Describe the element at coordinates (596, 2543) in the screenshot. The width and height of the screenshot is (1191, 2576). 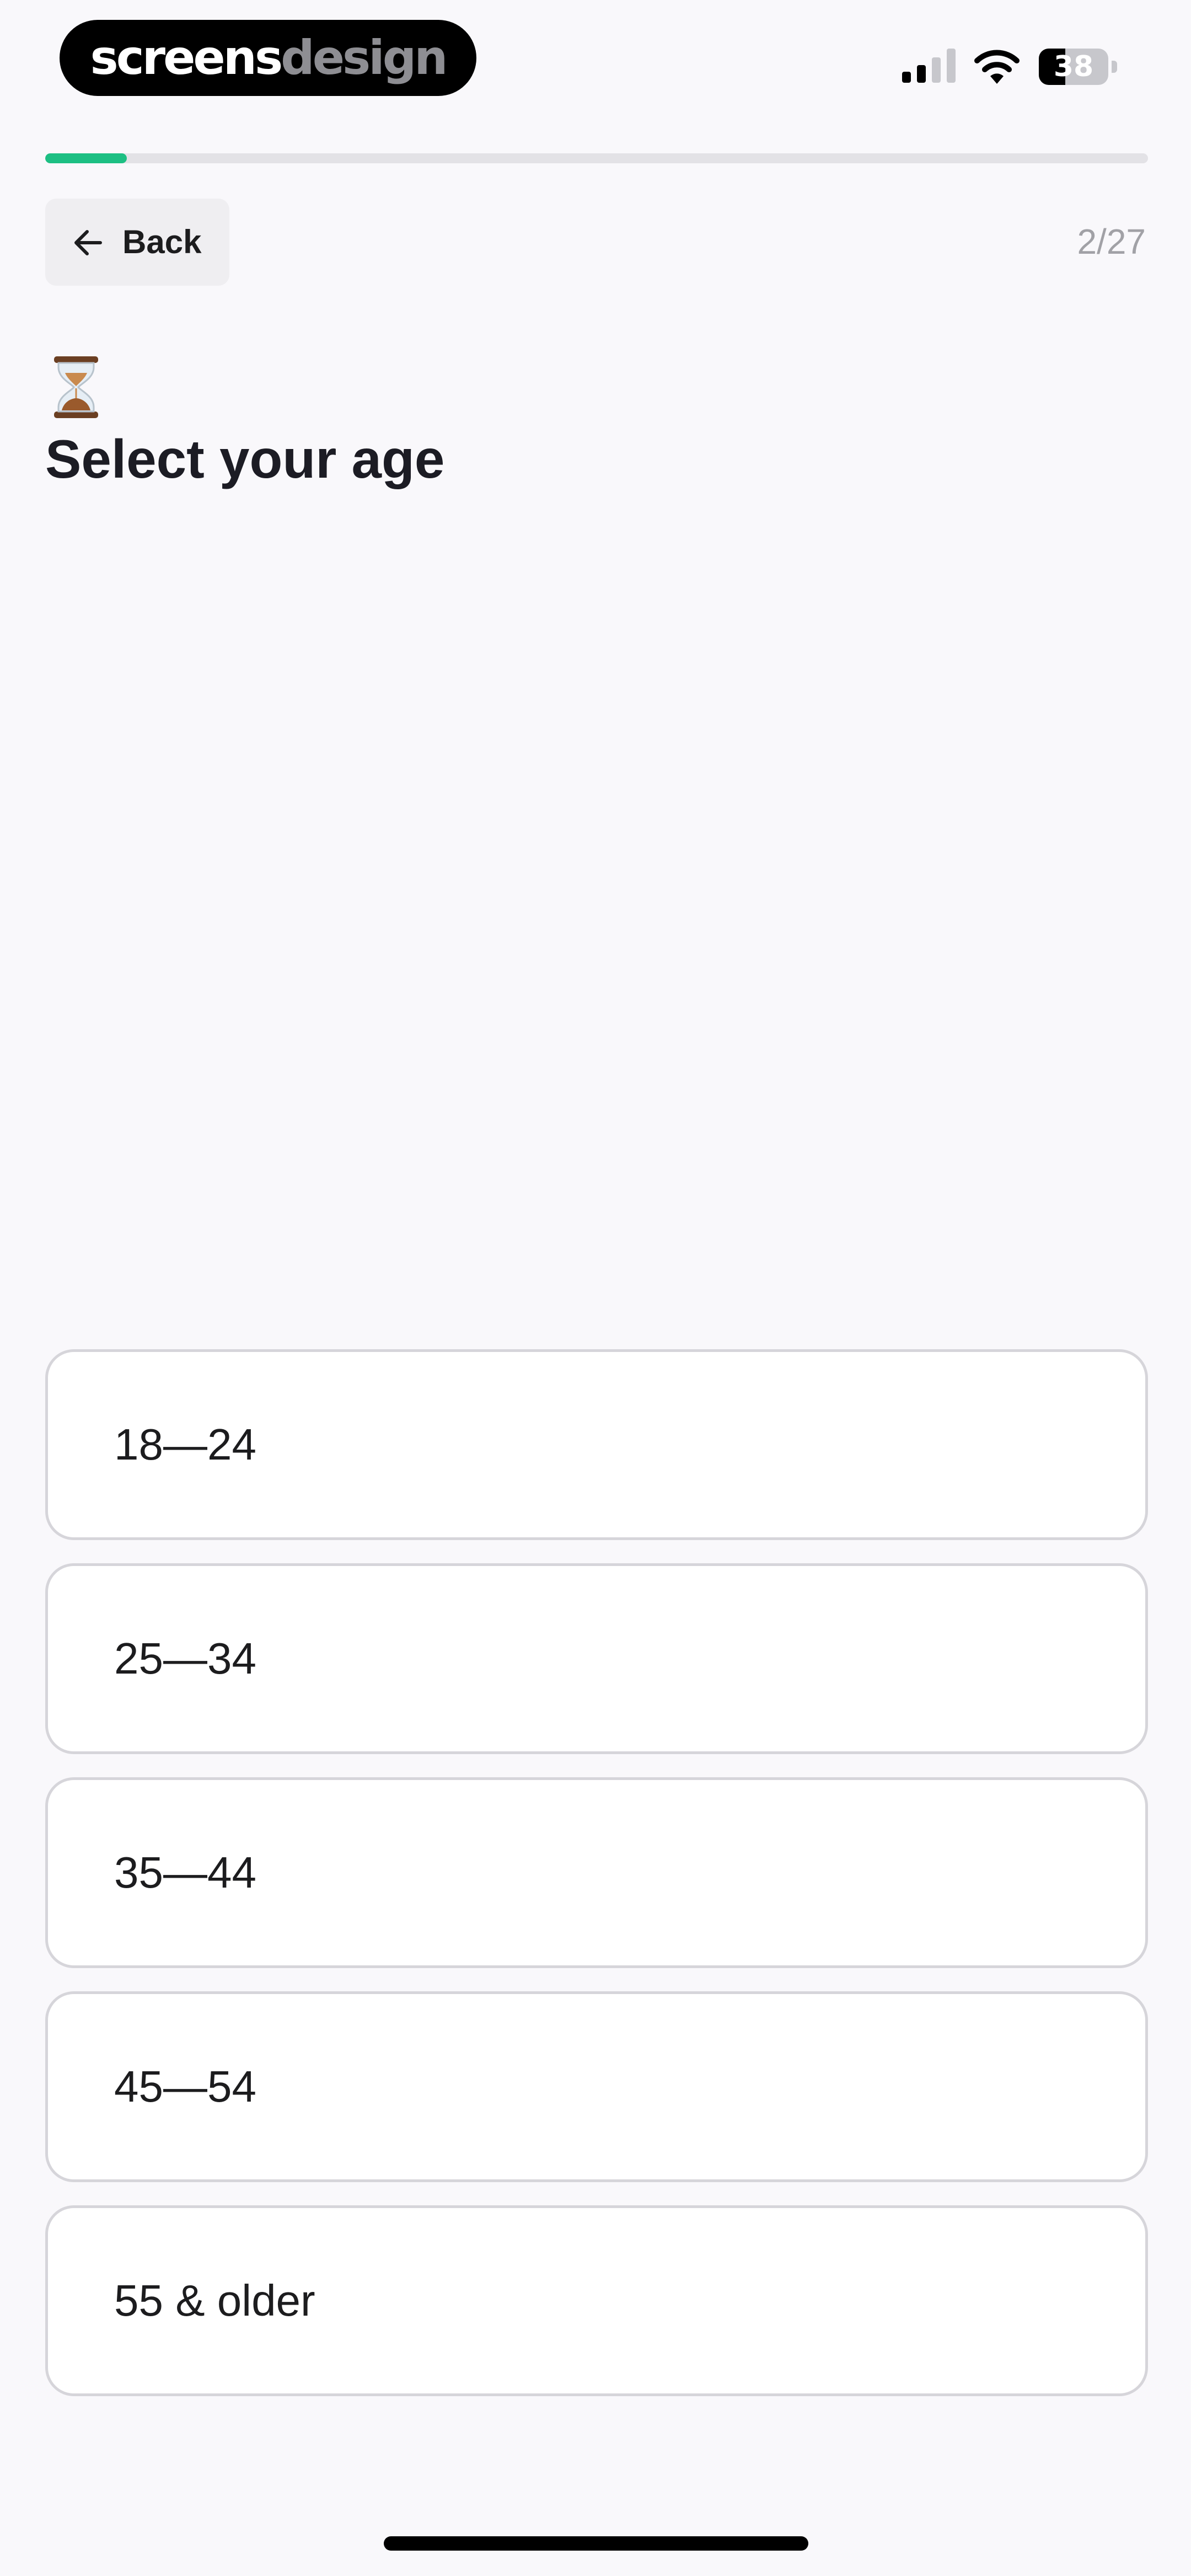
I see `home-indicator` at that location.